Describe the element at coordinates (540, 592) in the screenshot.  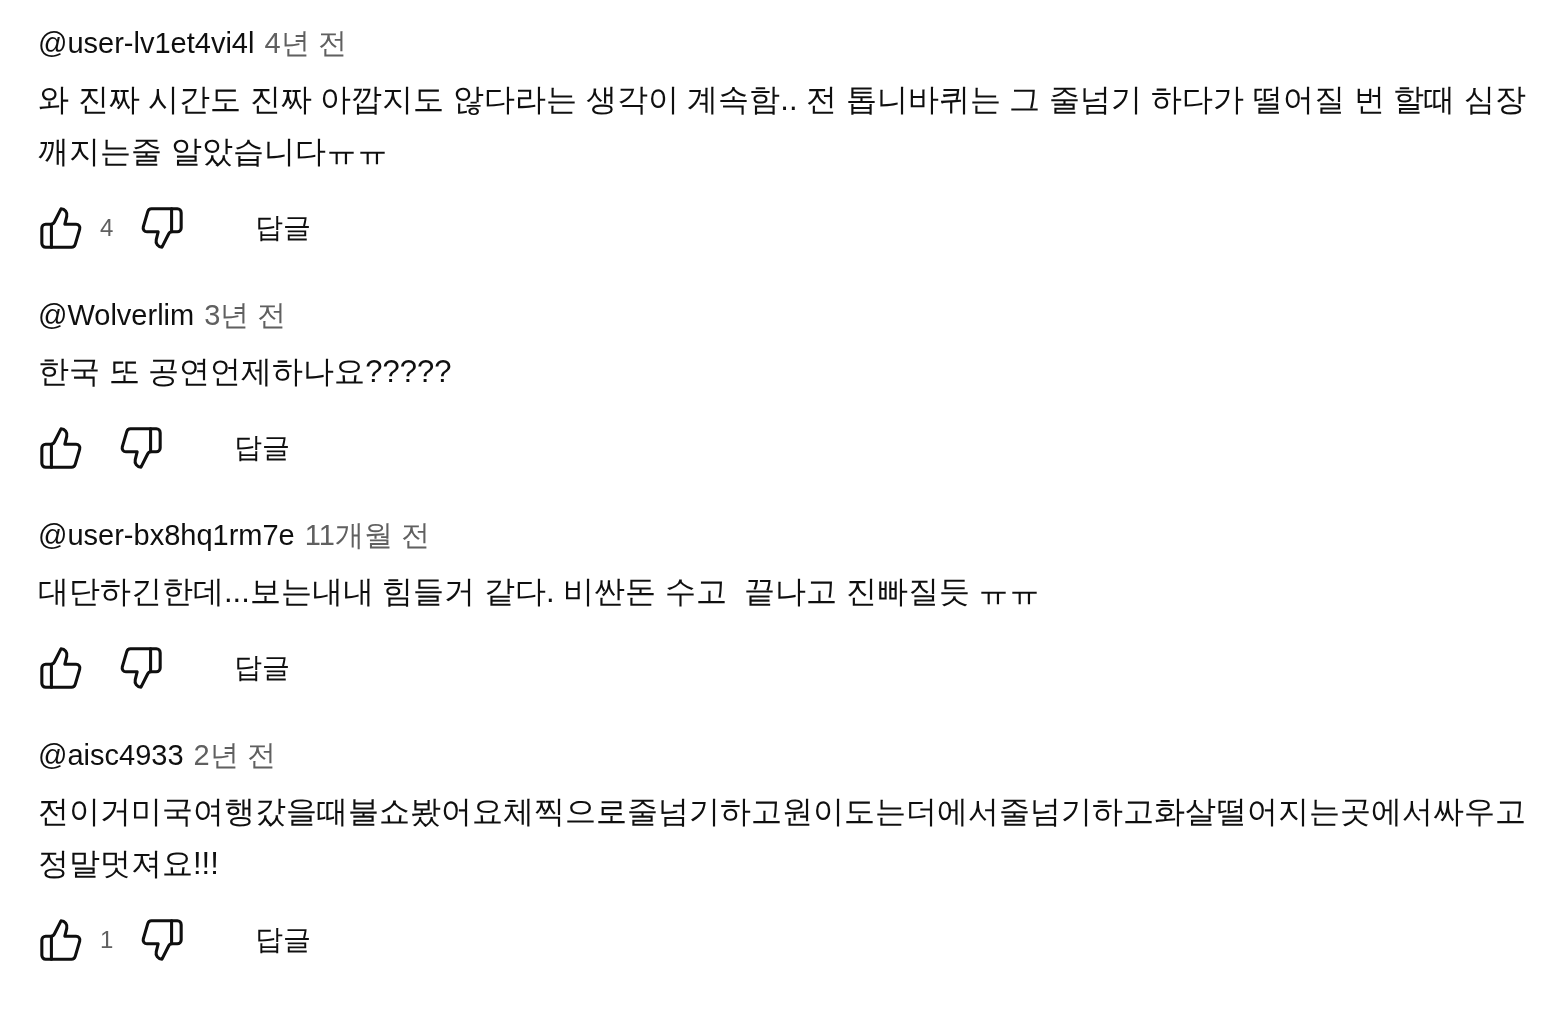
I see `comment-text: 대단하긴한데...보는내내 힘들거 같다. 비싼돈 수고 끝나고 진빠질듯 ㅠㅠ` at that location.